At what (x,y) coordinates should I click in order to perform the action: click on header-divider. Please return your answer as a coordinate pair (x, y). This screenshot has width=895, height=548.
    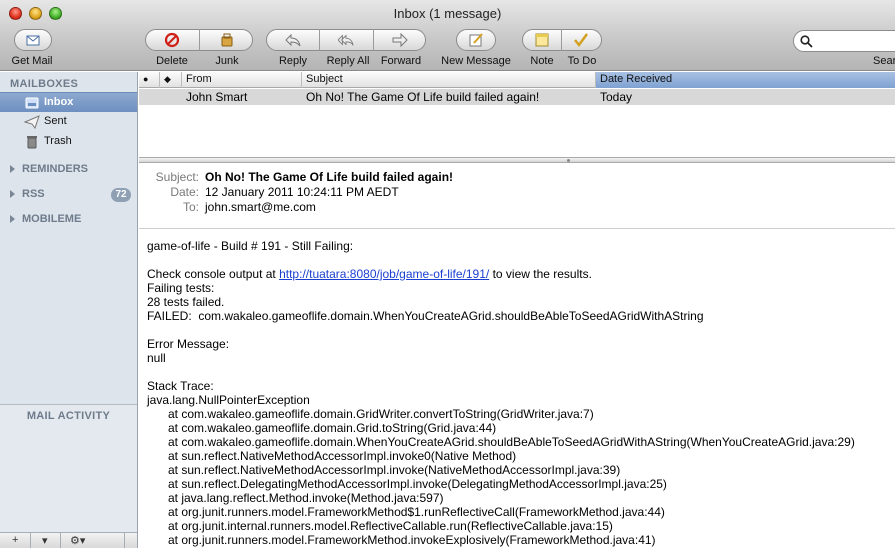
    Looking at the image, I should click on (517, 228).